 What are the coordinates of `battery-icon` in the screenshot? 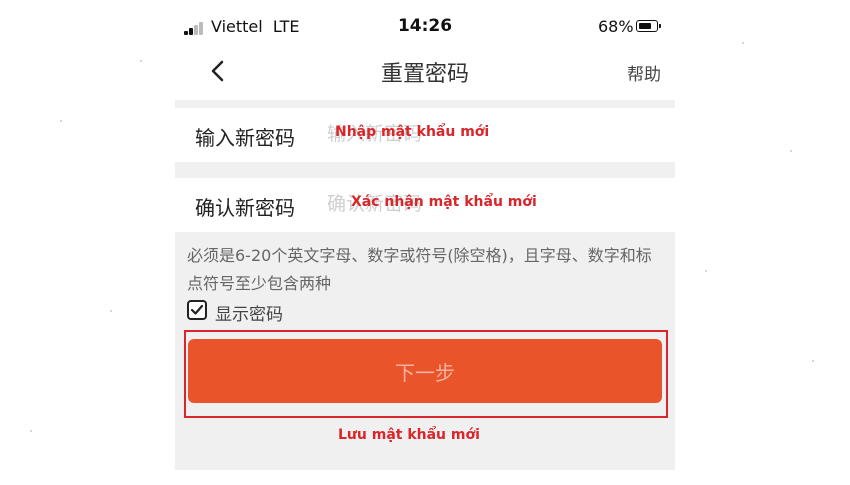 It's located at (648, 26).